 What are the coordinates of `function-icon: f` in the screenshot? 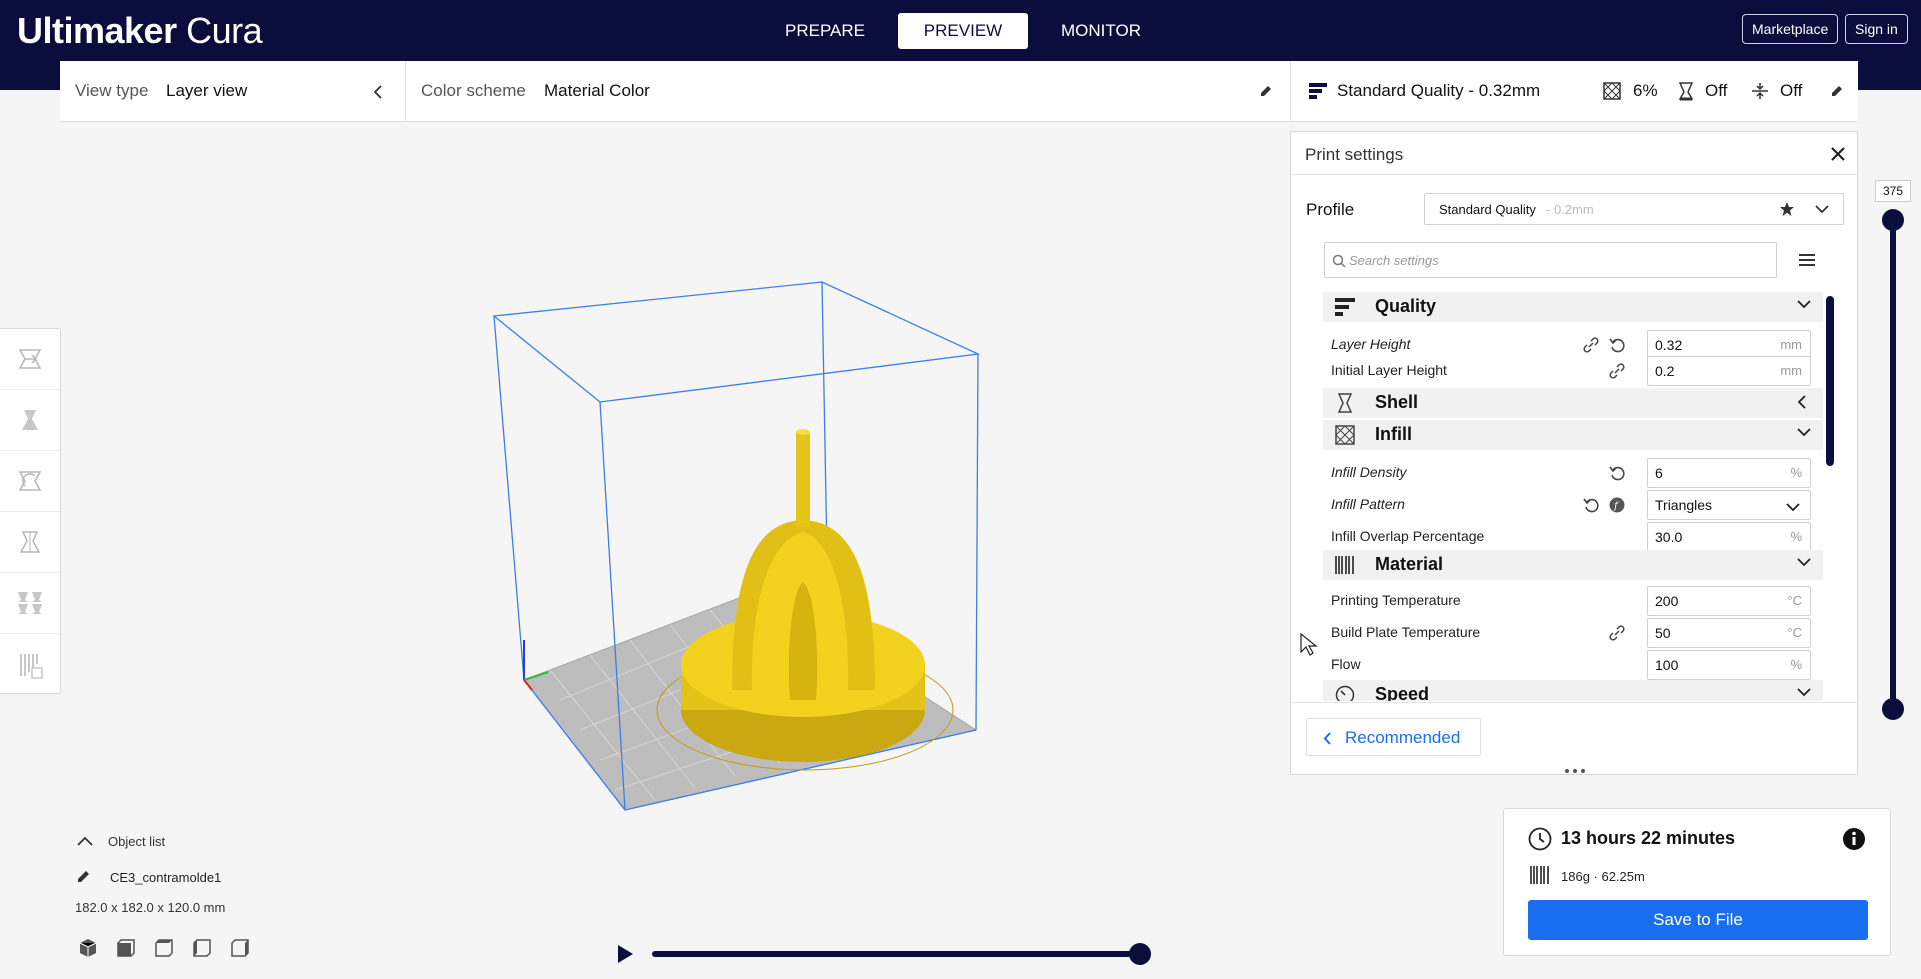 It's located at (1617, 505).